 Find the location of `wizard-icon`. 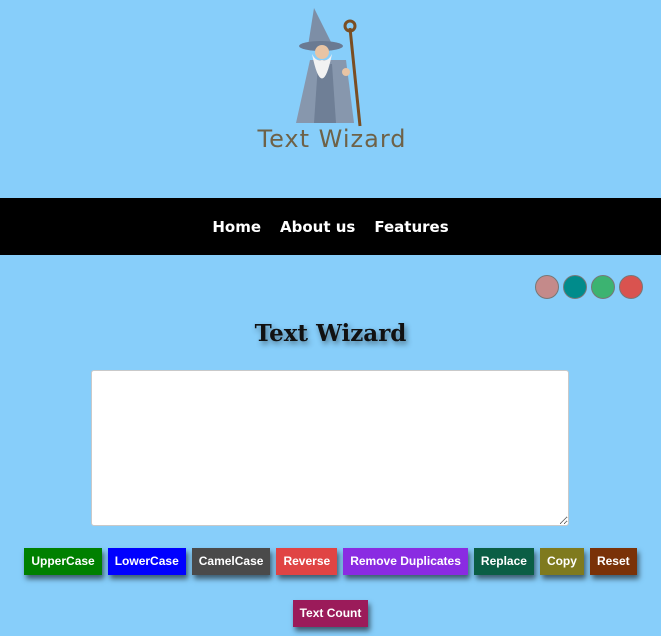

wizard-icon is located at coordinates (329, 67).